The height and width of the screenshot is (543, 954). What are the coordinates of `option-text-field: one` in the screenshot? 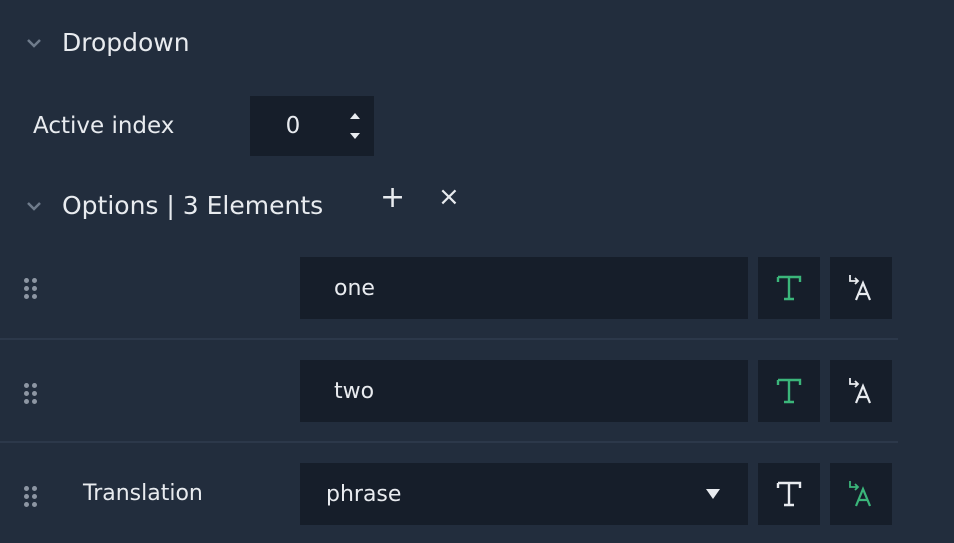 It's located at (524, 288).